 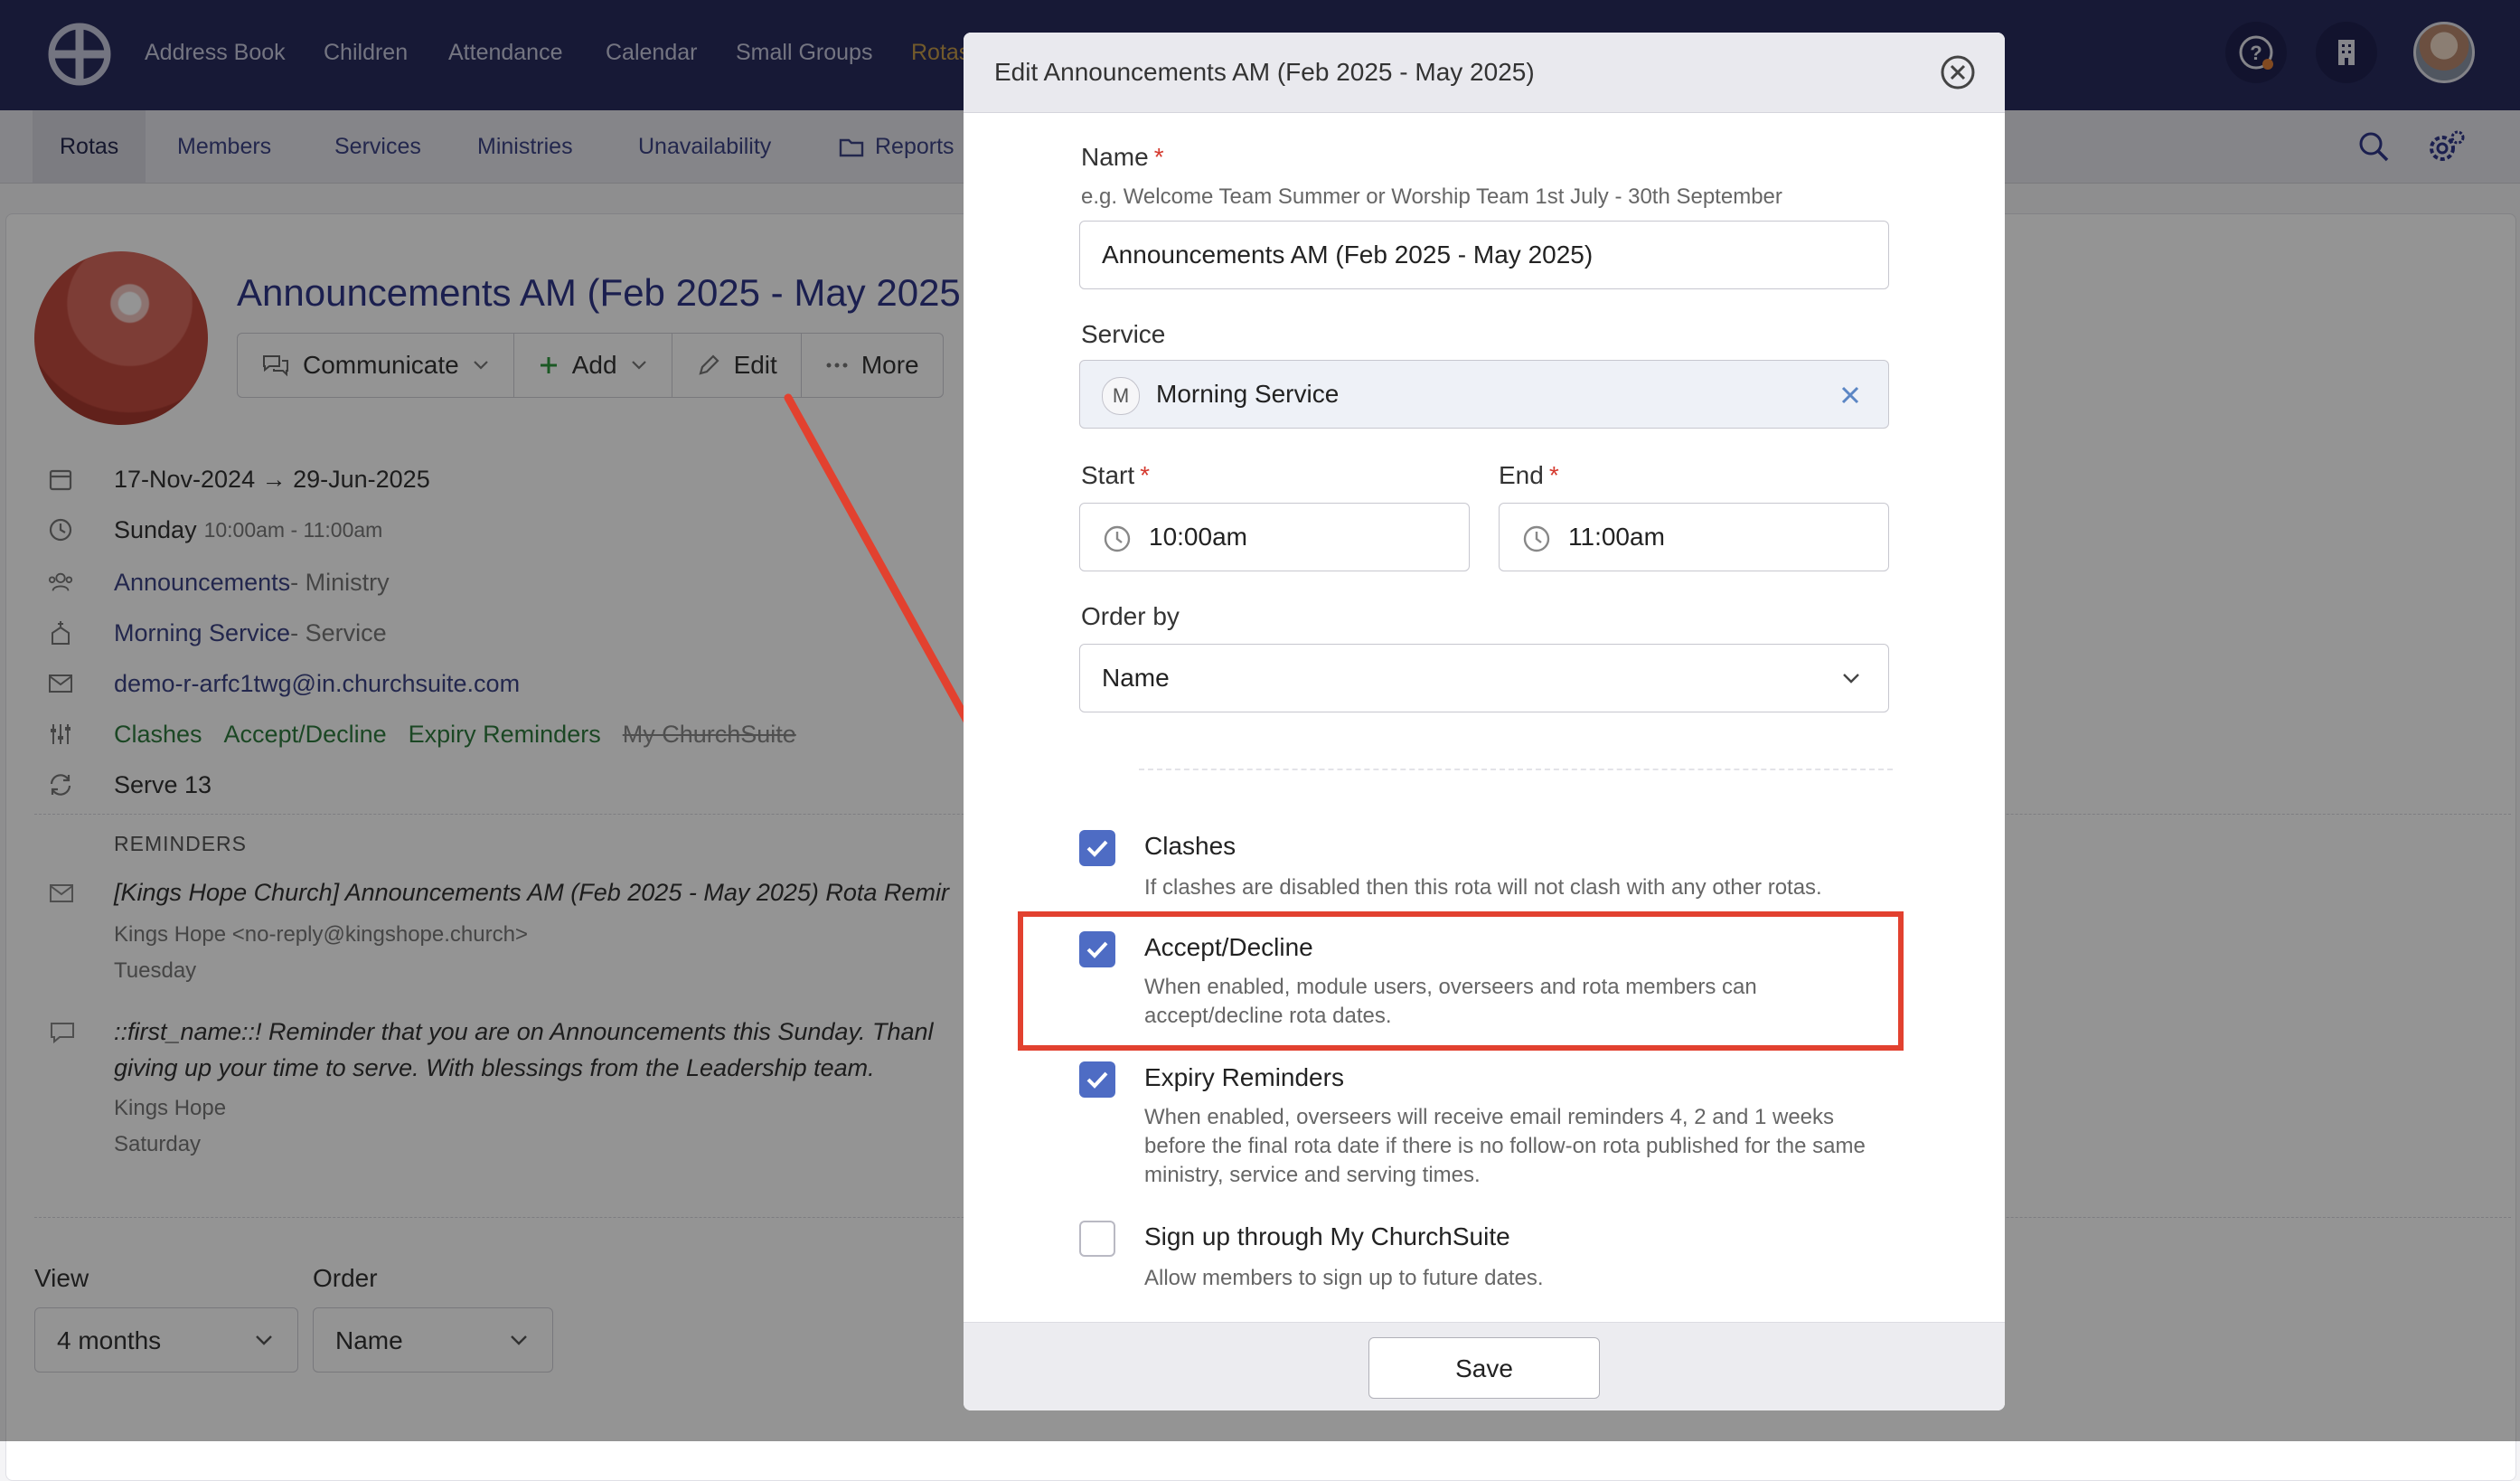 What do you see at coordinates (1131, 616) in the screenshot?
I see `order-by-label: Order by` at bounding box center [1131, 616].